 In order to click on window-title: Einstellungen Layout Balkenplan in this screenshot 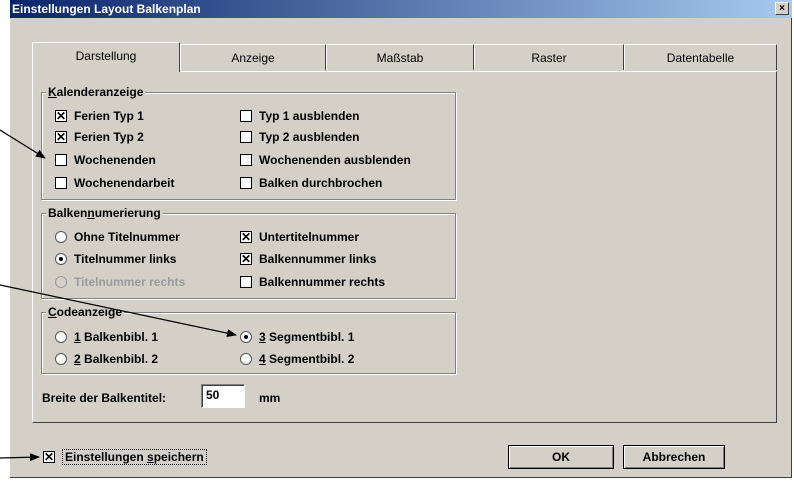, I will do `click(106, 9)`.